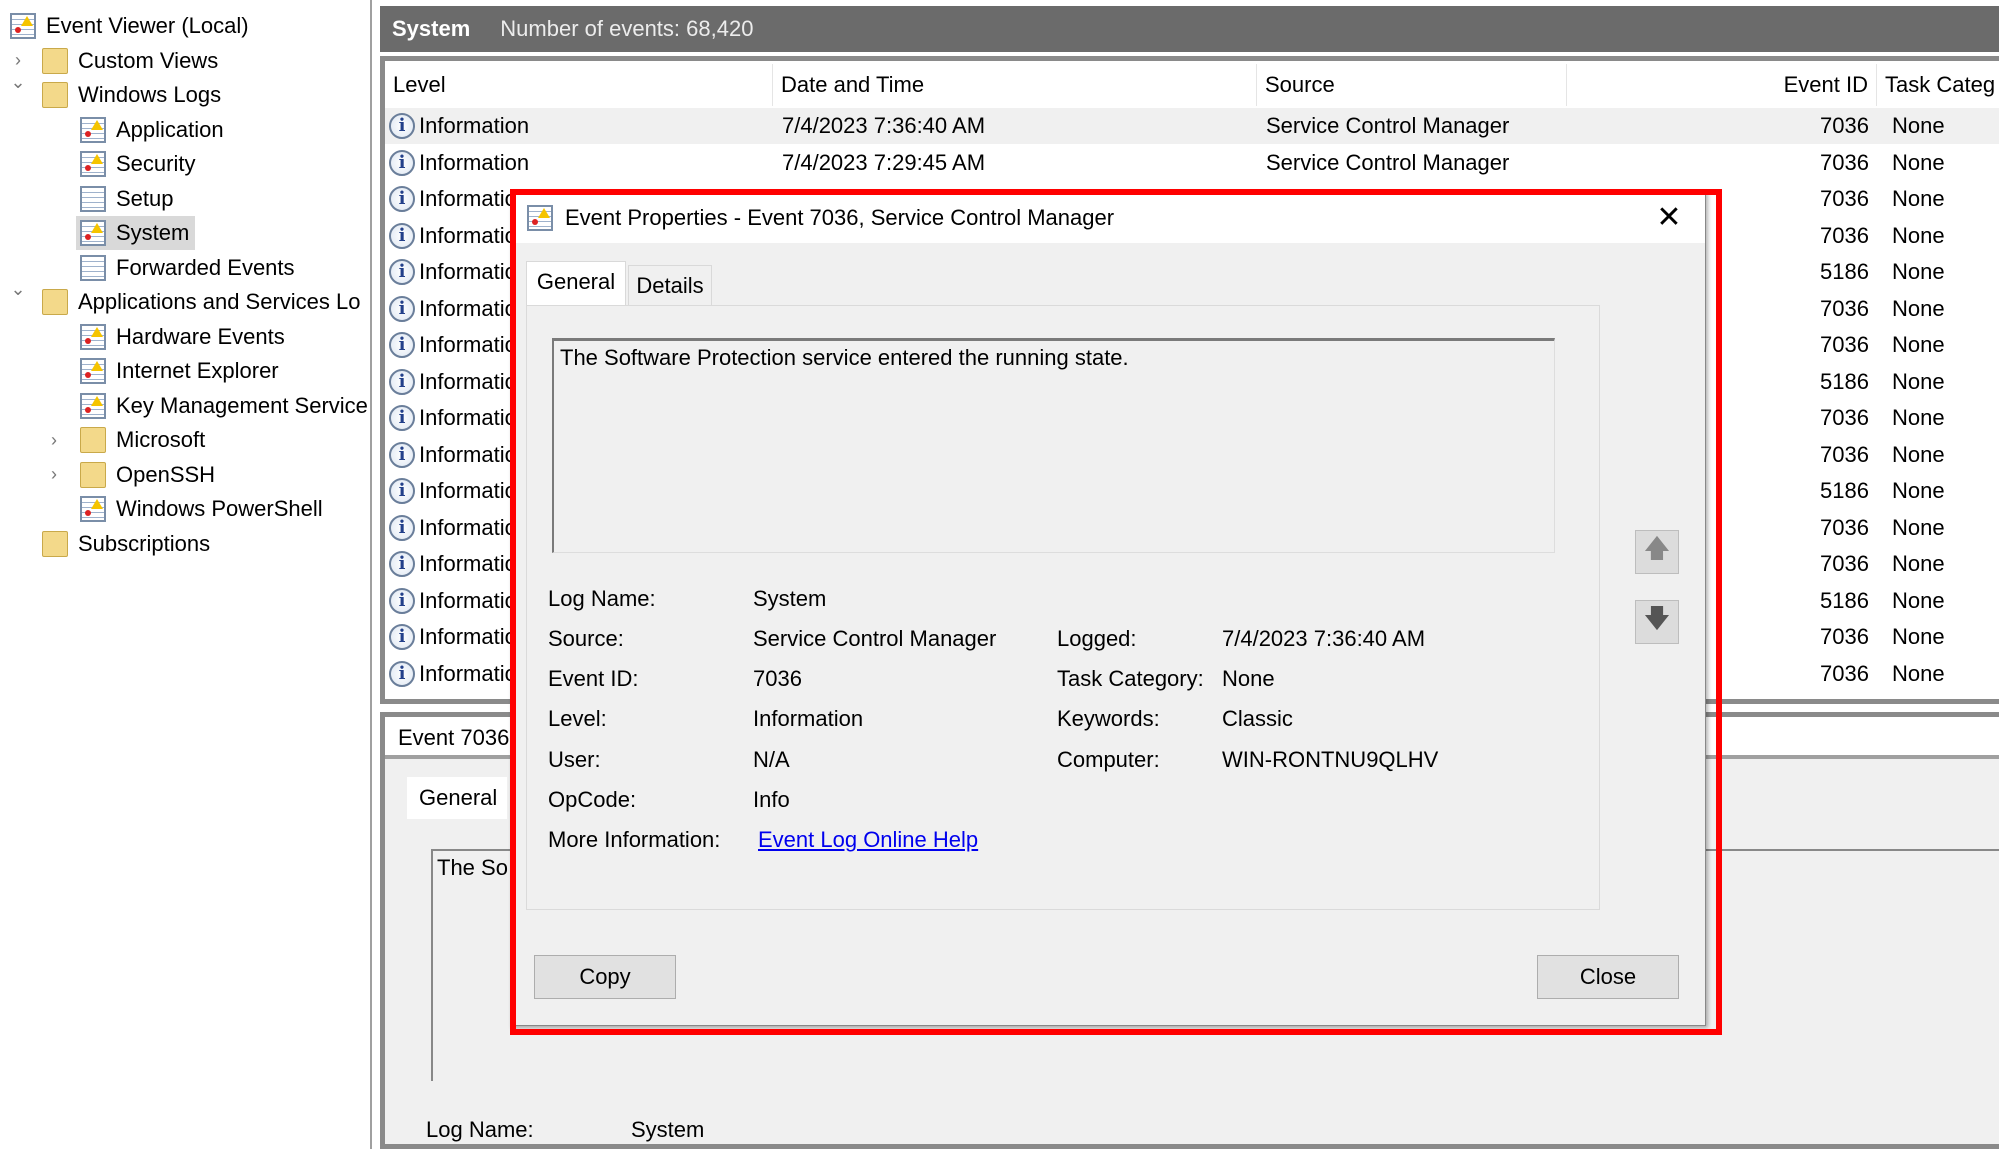 This screenshot has height=1149, width=1999. What do you see at coordinates (166, 474) in the screenshot?
I see `tree-item-label: OpenSSH` at bounding box center [166, 474].